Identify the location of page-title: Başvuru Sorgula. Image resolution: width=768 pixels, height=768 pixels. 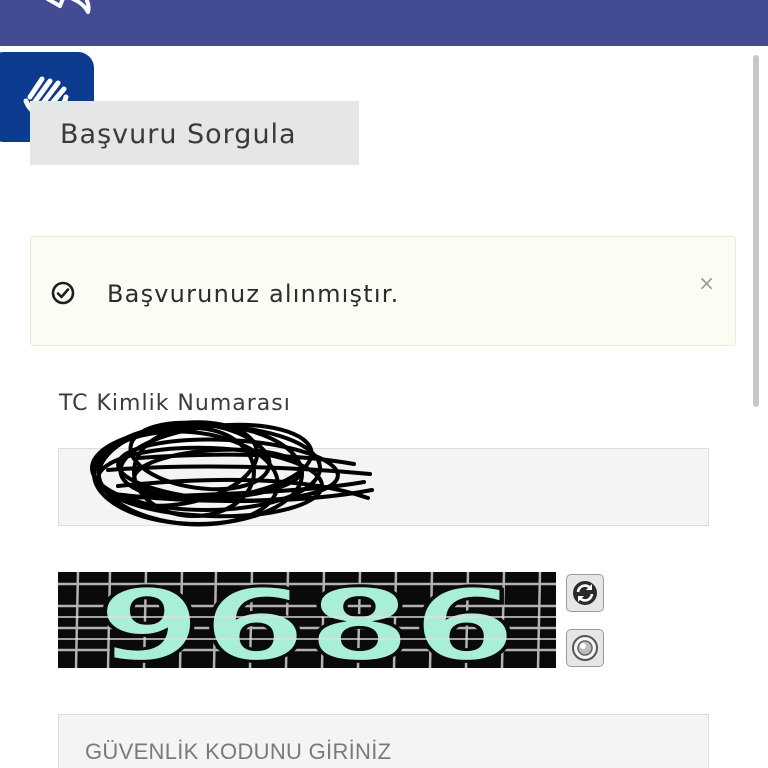
(178, 134).